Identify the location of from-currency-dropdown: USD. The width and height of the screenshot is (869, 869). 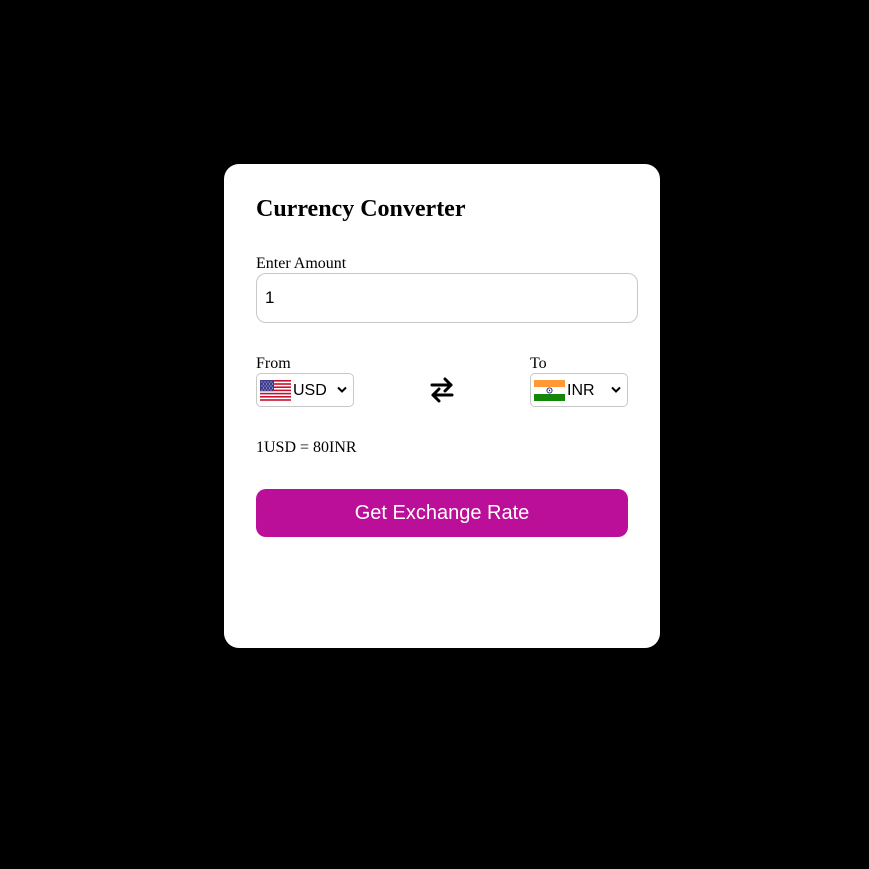
(305, 390).